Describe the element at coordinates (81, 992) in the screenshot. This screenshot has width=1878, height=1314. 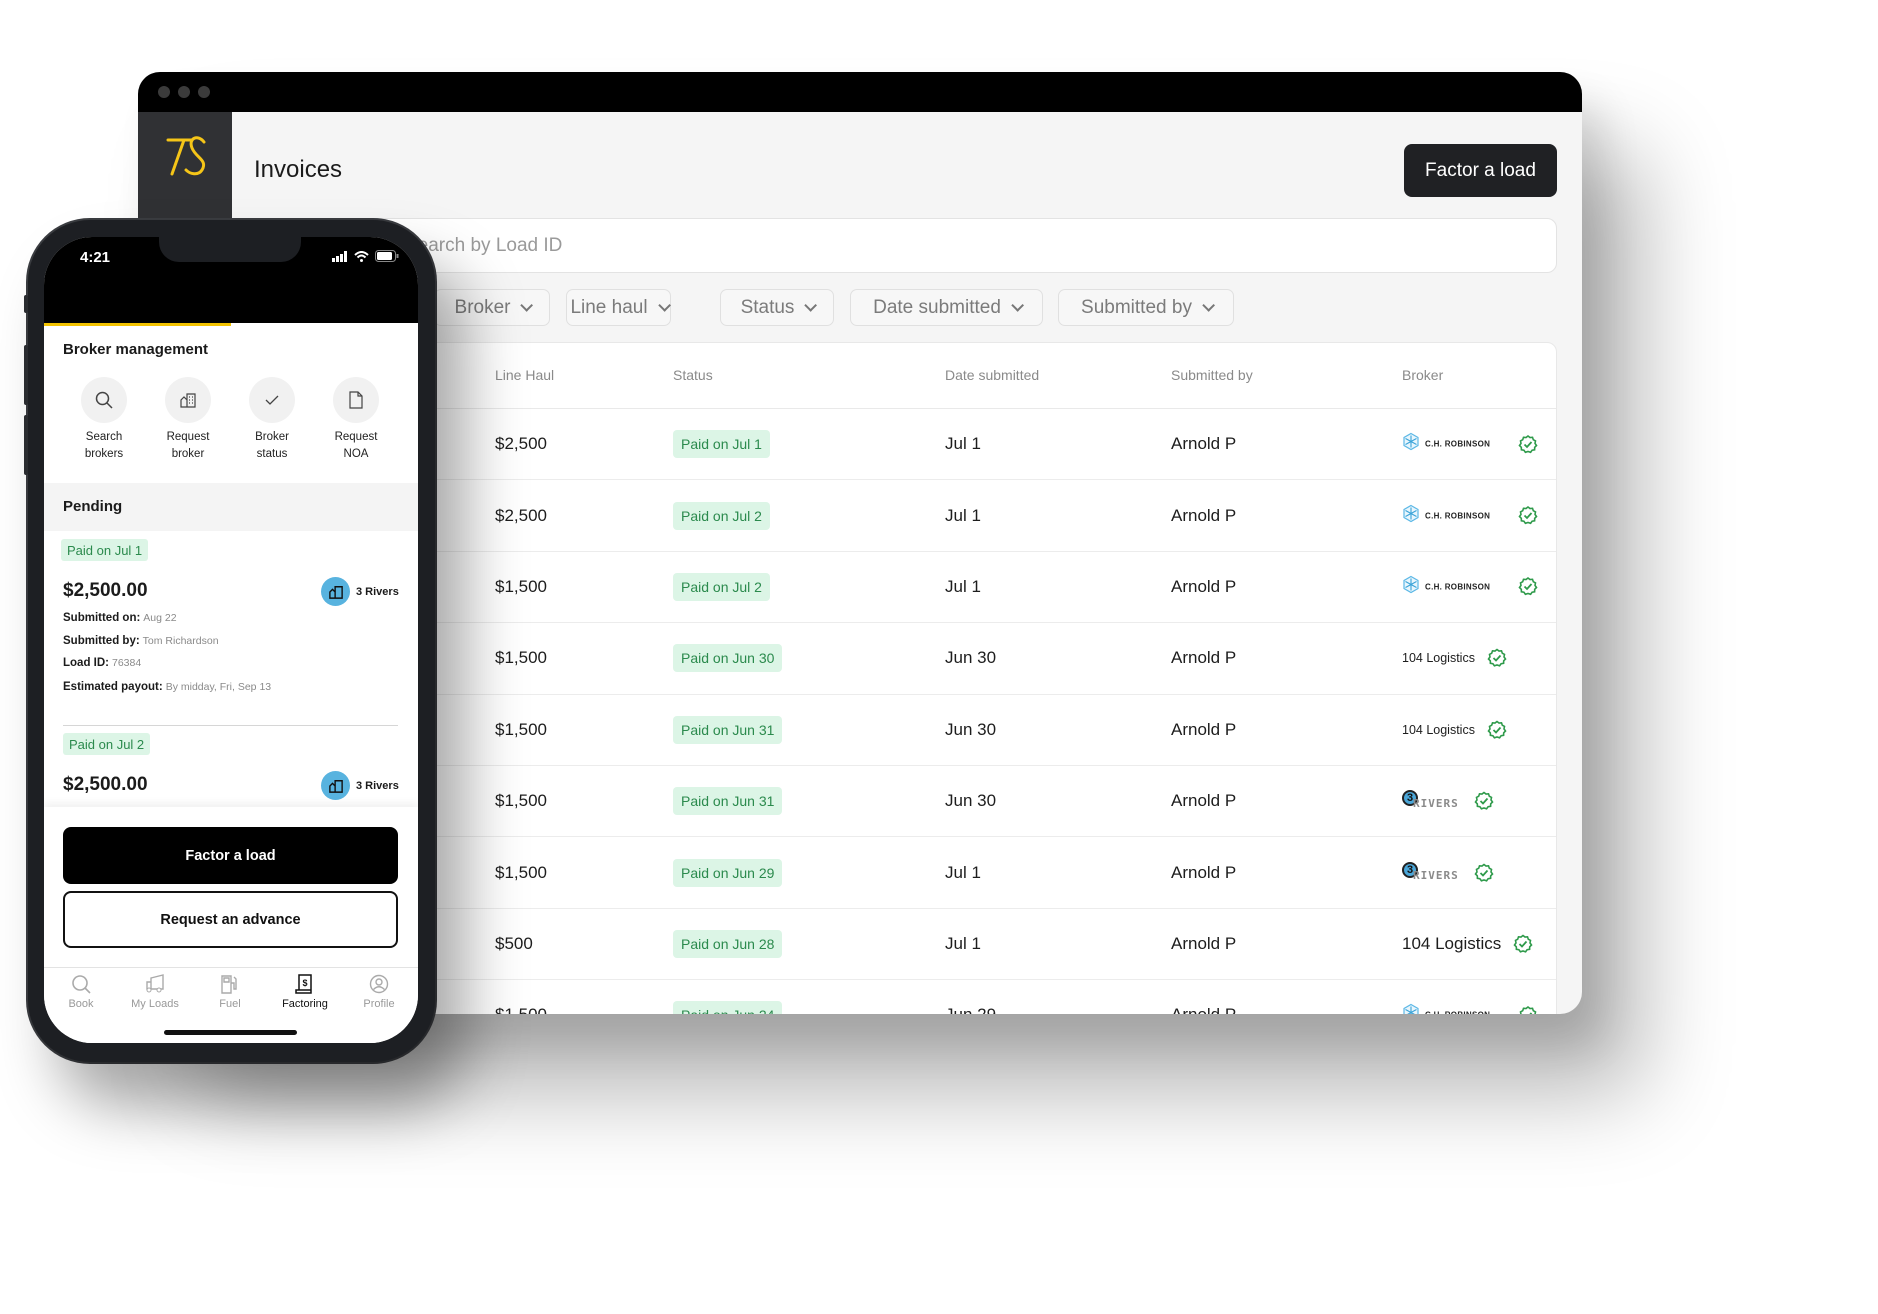
I see `tab-book: Book` at that location.